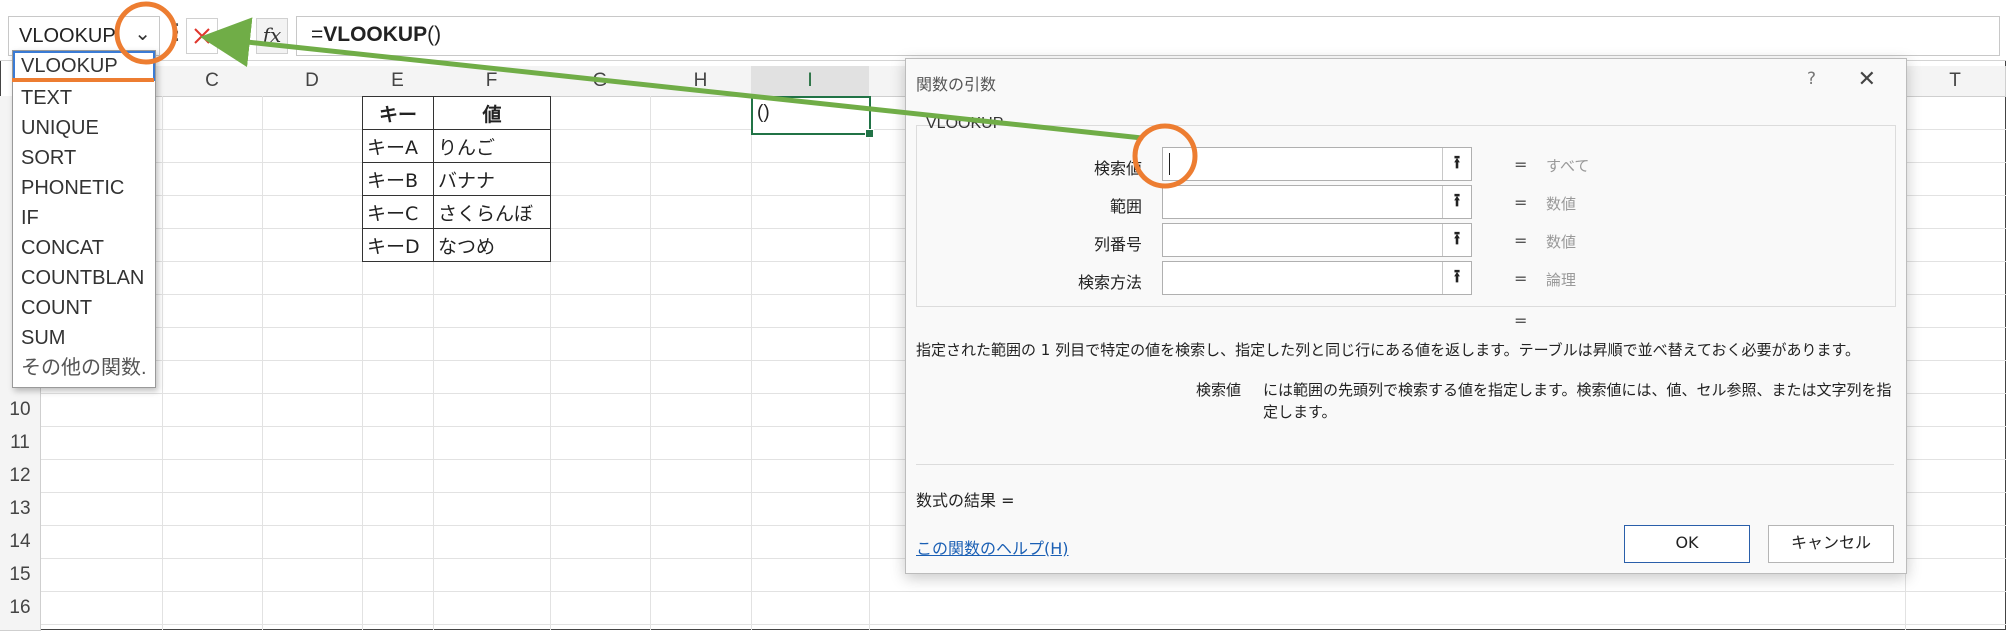 This screenshot has height=631, width=2006. Describe the element at coordinates (1109, 282) in the screenshot. I see `arg-label-range-lookup: 検索方法` at that location.